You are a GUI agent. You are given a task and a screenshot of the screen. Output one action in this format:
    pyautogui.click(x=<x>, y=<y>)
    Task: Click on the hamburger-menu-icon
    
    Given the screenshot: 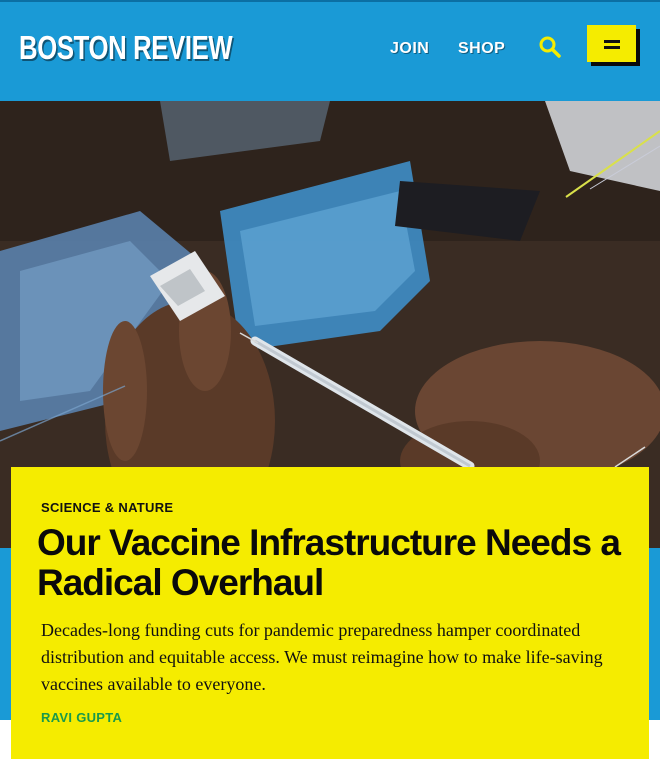 What is the action you would take?
    pyautogui.click(x=612, y=41)
    